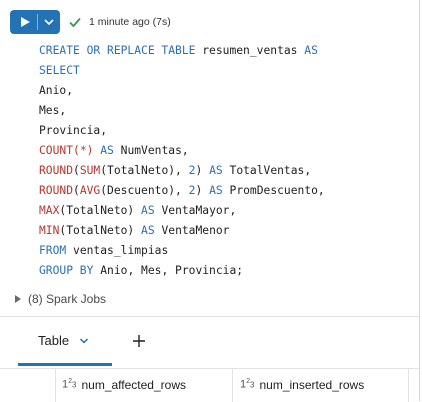  Describe the element at coordinates (25, 22) in the screenshot. I see `play-icon` at that location.